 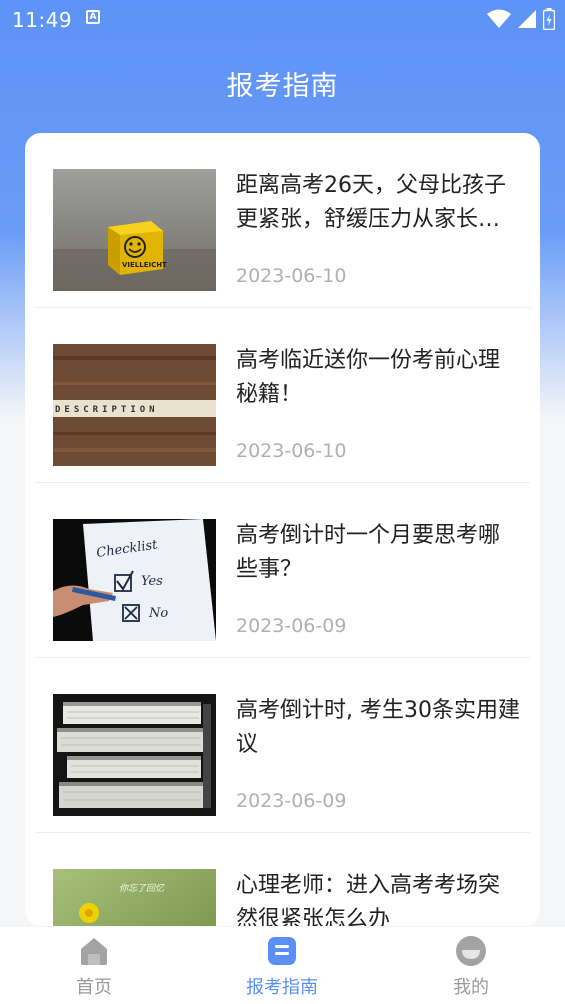 What do you see at coordinates (158, 613) in the screenshot?
I see `checklist-no: No` at bounding box center [158, 613].